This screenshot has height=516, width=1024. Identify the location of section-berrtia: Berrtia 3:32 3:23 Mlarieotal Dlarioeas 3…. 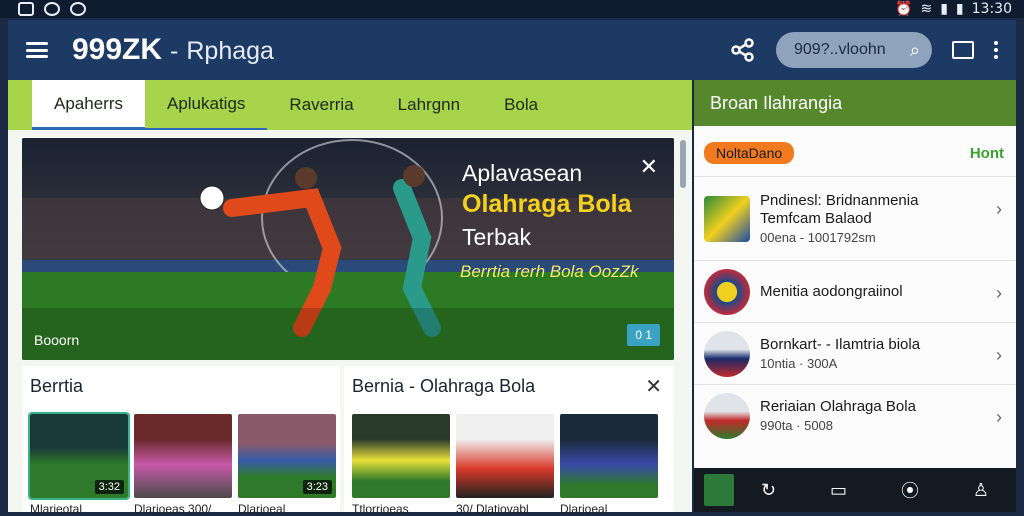
(181, 441).